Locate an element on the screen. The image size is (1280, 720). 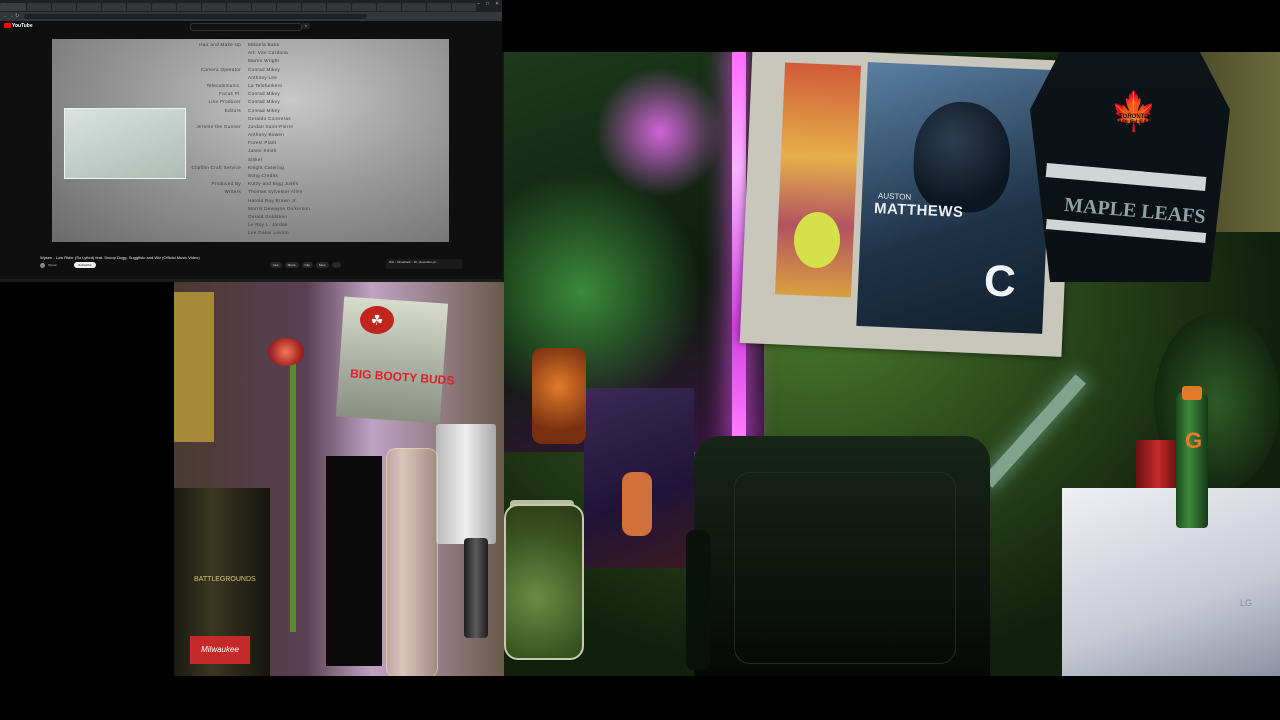
tin-text: BATTLEGROUNDS is located at coordinates (225, 579).